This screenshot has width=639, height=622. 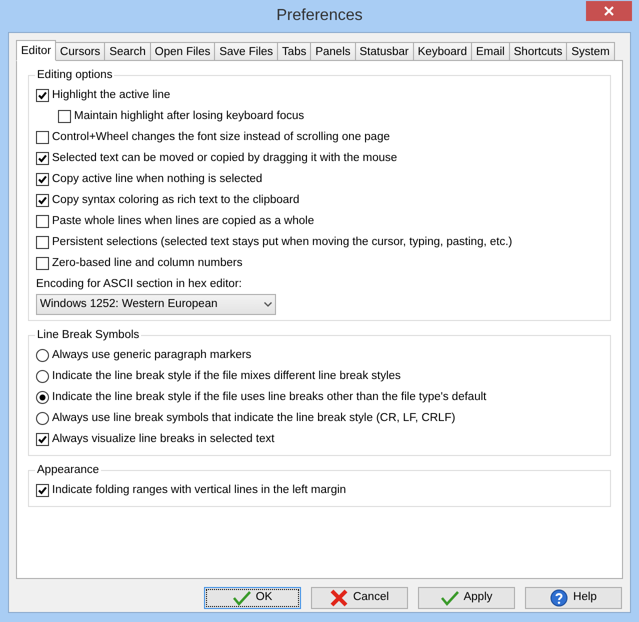 What do you see at coordinates (538, 51) in the screenshot?
I see `tab: Shortcuts` at bounding box center [538, 51].